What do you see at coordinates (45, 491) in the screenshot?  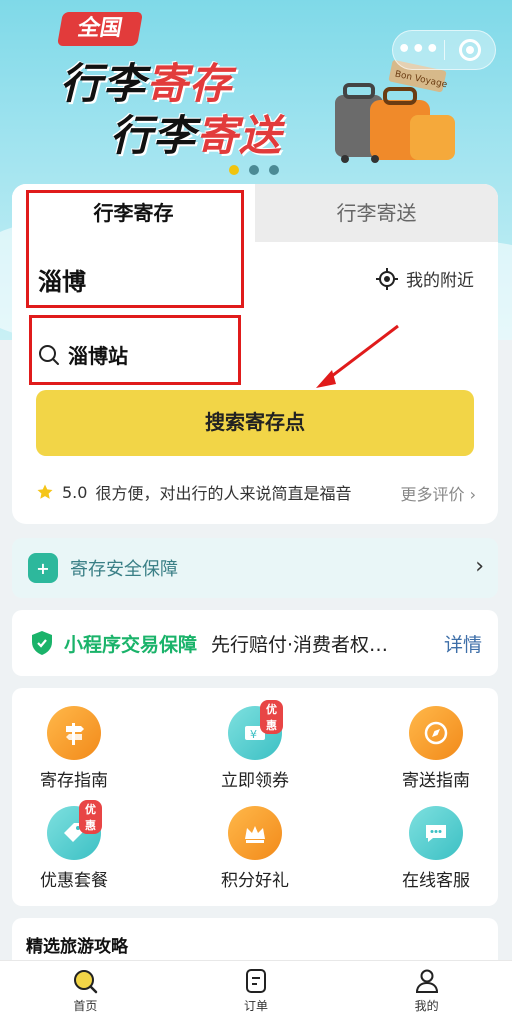 I see `star-icon` at bounding box center [45, 491].